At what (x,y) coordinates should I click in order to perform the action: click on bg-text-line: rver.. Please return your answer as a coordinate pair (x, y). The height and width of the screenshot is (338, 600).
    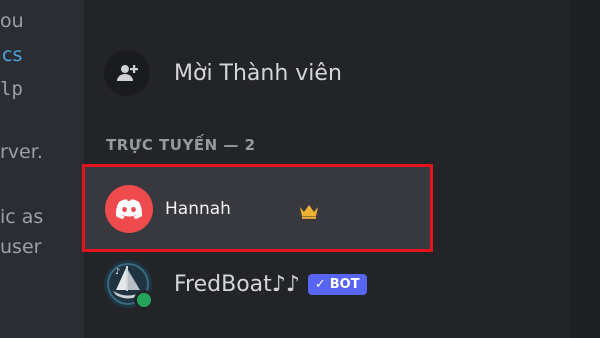
    Looking at the image, I should click on (21, 152).